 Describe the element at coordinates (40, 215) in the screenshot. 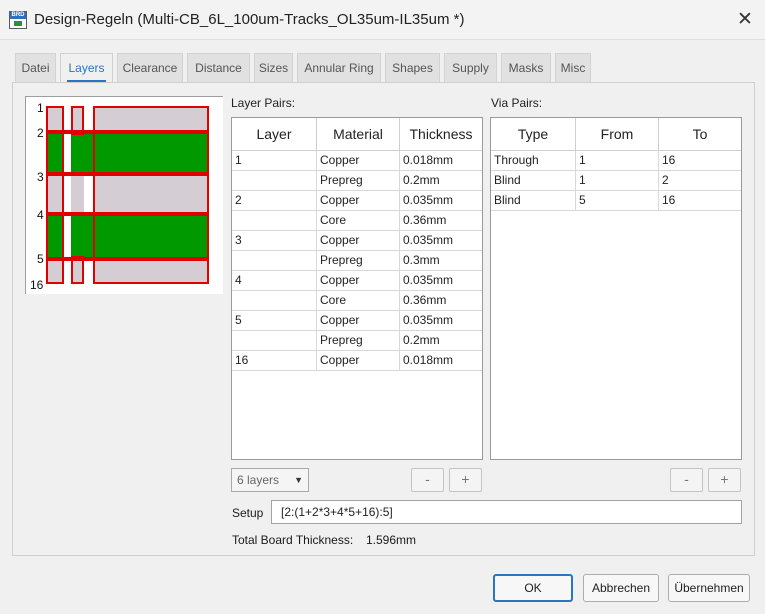

I see `stackup-layer-label: 4` at that location.